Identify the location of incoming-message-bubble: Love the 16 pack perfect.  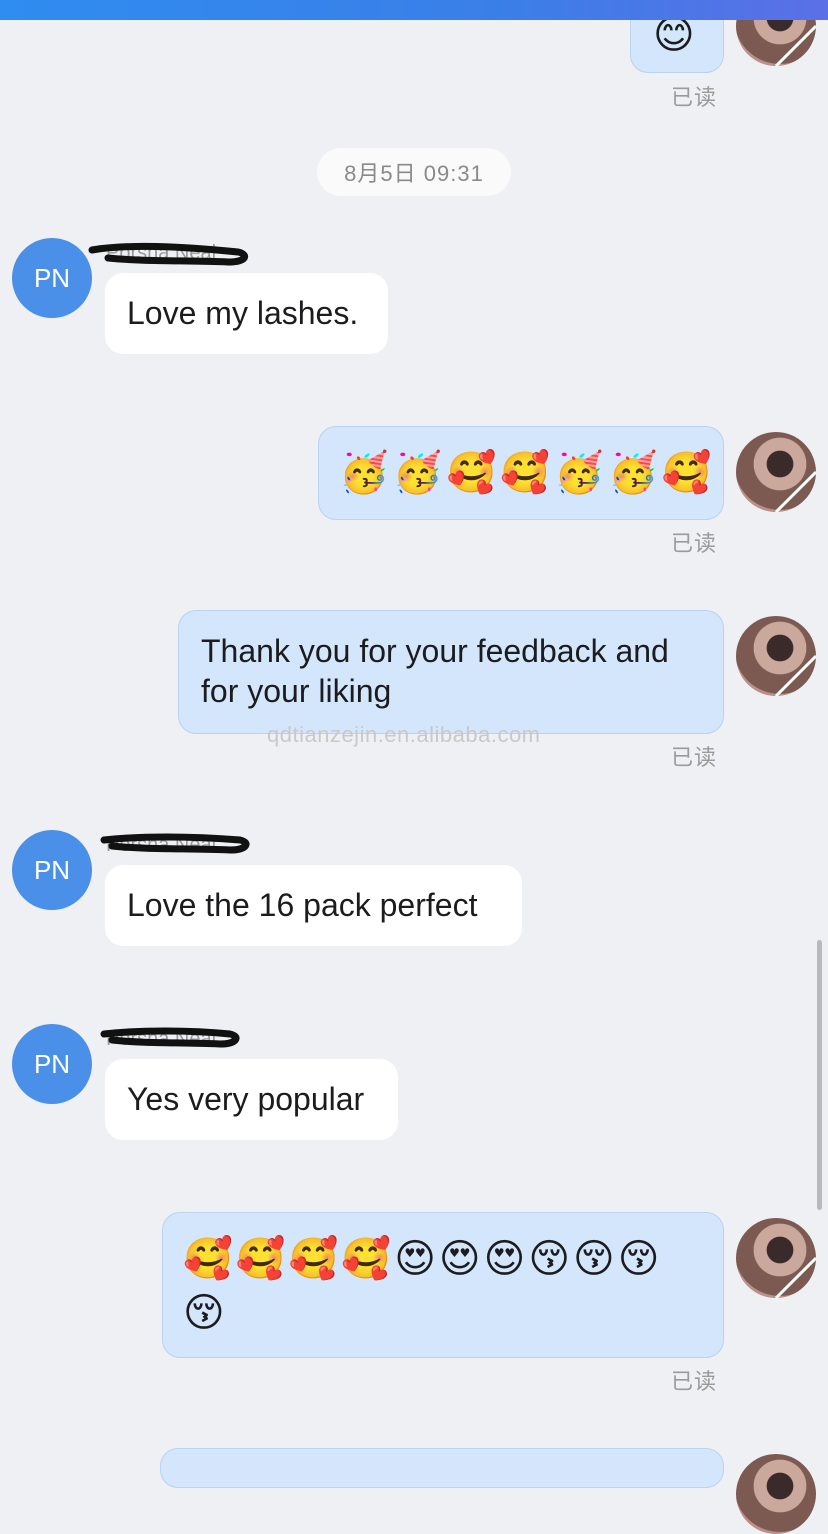
(313, 905).